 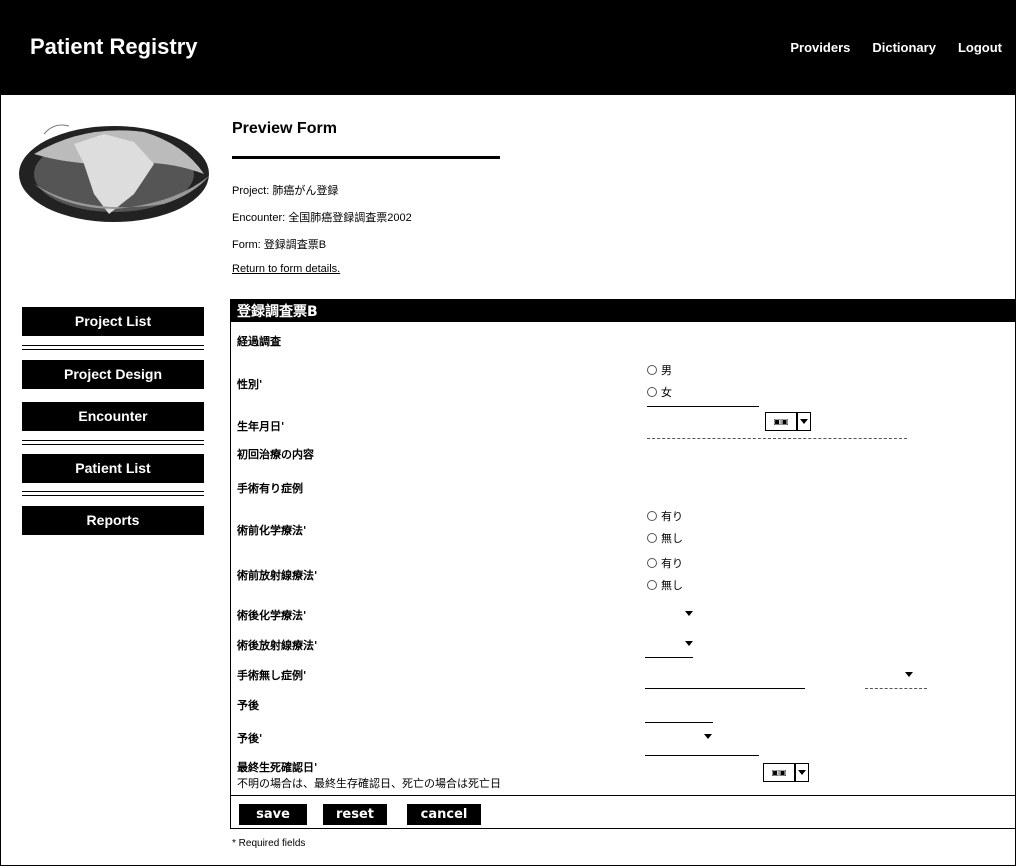 I want to click on sidebar-item-encounter: Encounter, so click(x=113, y=416).